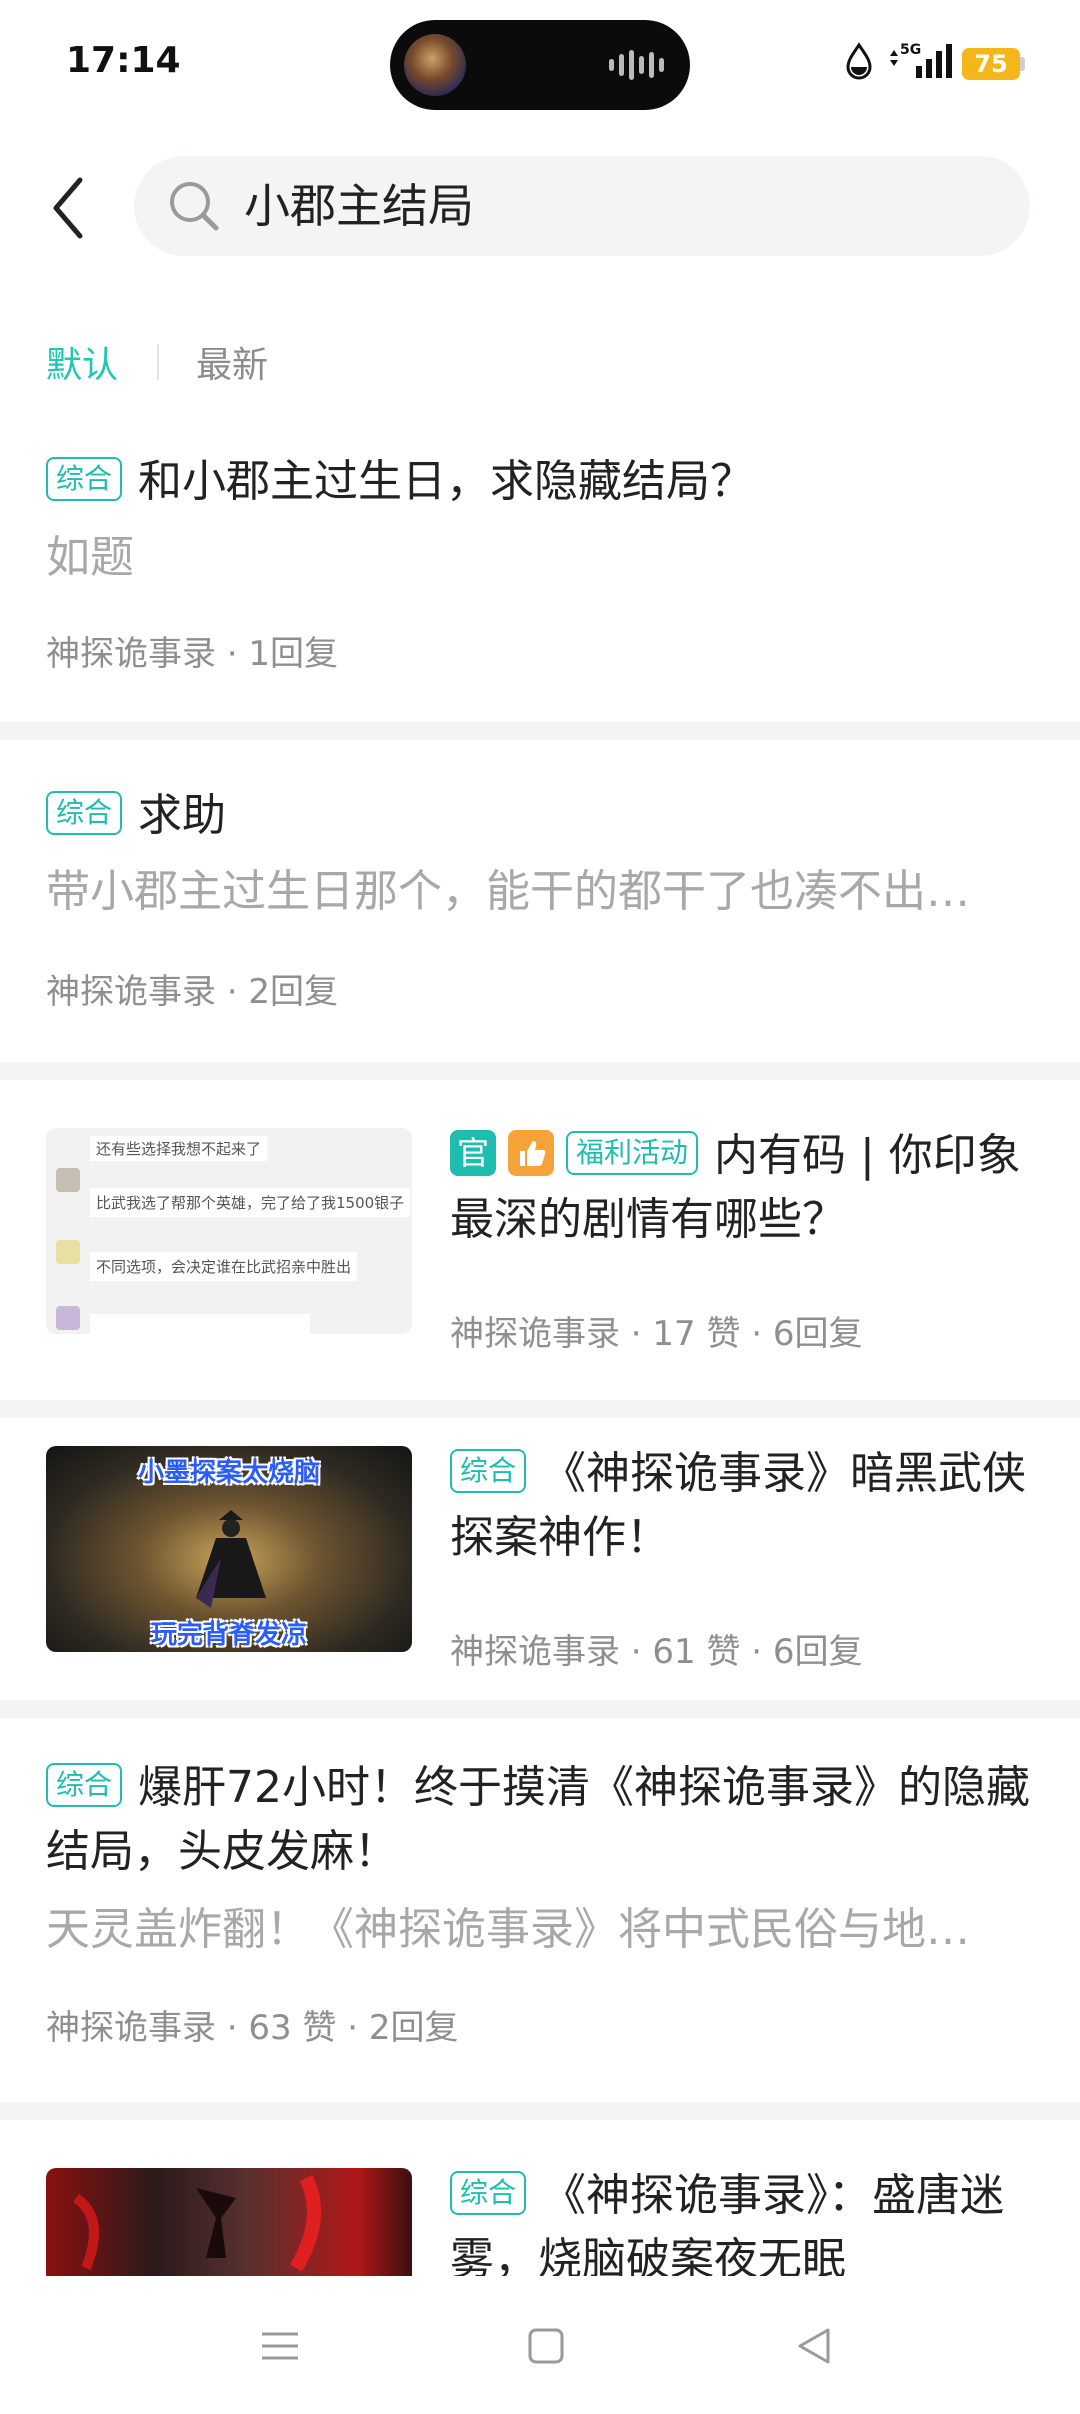 The height and width of the screenshot is (2414, 1080). I want to click on post-title-row: 综合 爆肝72小时！终于摸清《神探诡事录》的隐藏结局，头皮发麻！, so click(541, 1820).